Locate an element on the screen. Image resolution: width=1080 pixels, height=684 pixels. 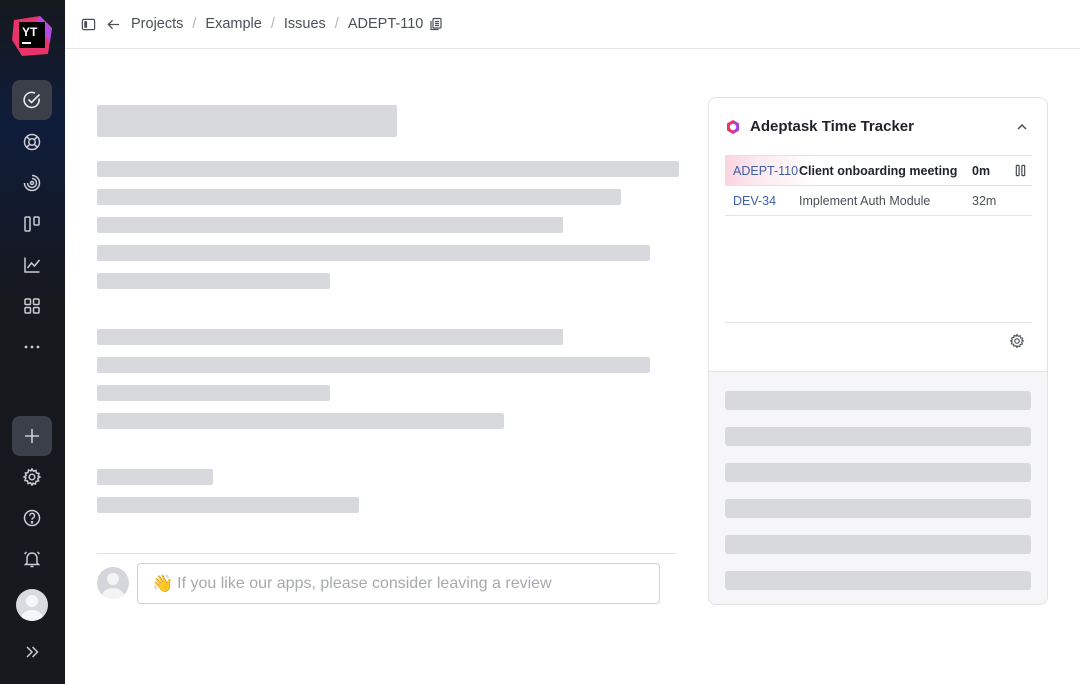
issue-id-link: ADEPT-110 is located at coordinates (762, 171).